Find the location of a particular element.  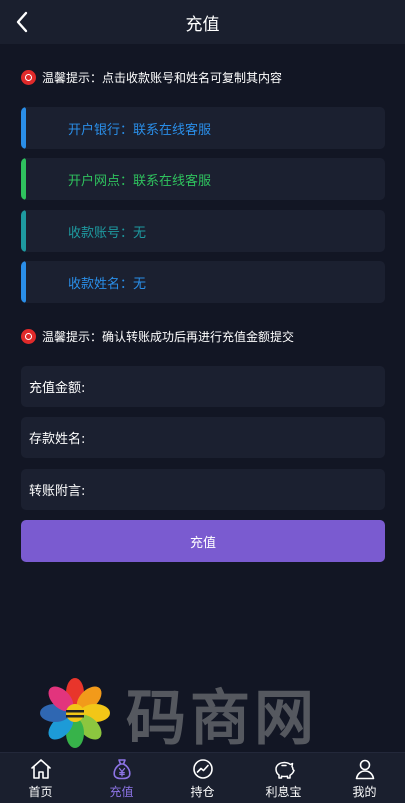

depositor-name-field: 存款姓名: is located at coordinates (203, 437).